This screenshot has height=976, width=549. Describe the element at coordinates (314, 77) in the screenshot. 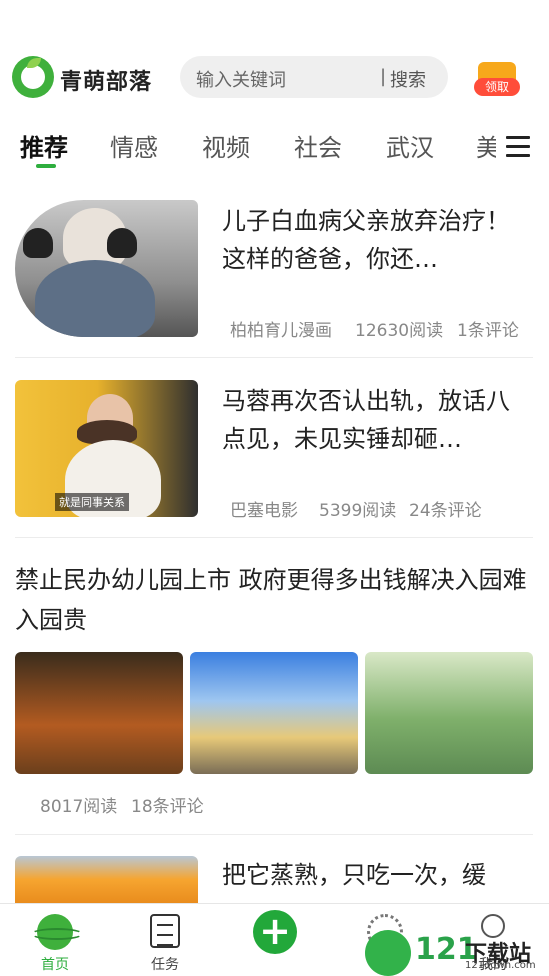

I see `search-bar: 输入关键词 | 搜索` at that location.